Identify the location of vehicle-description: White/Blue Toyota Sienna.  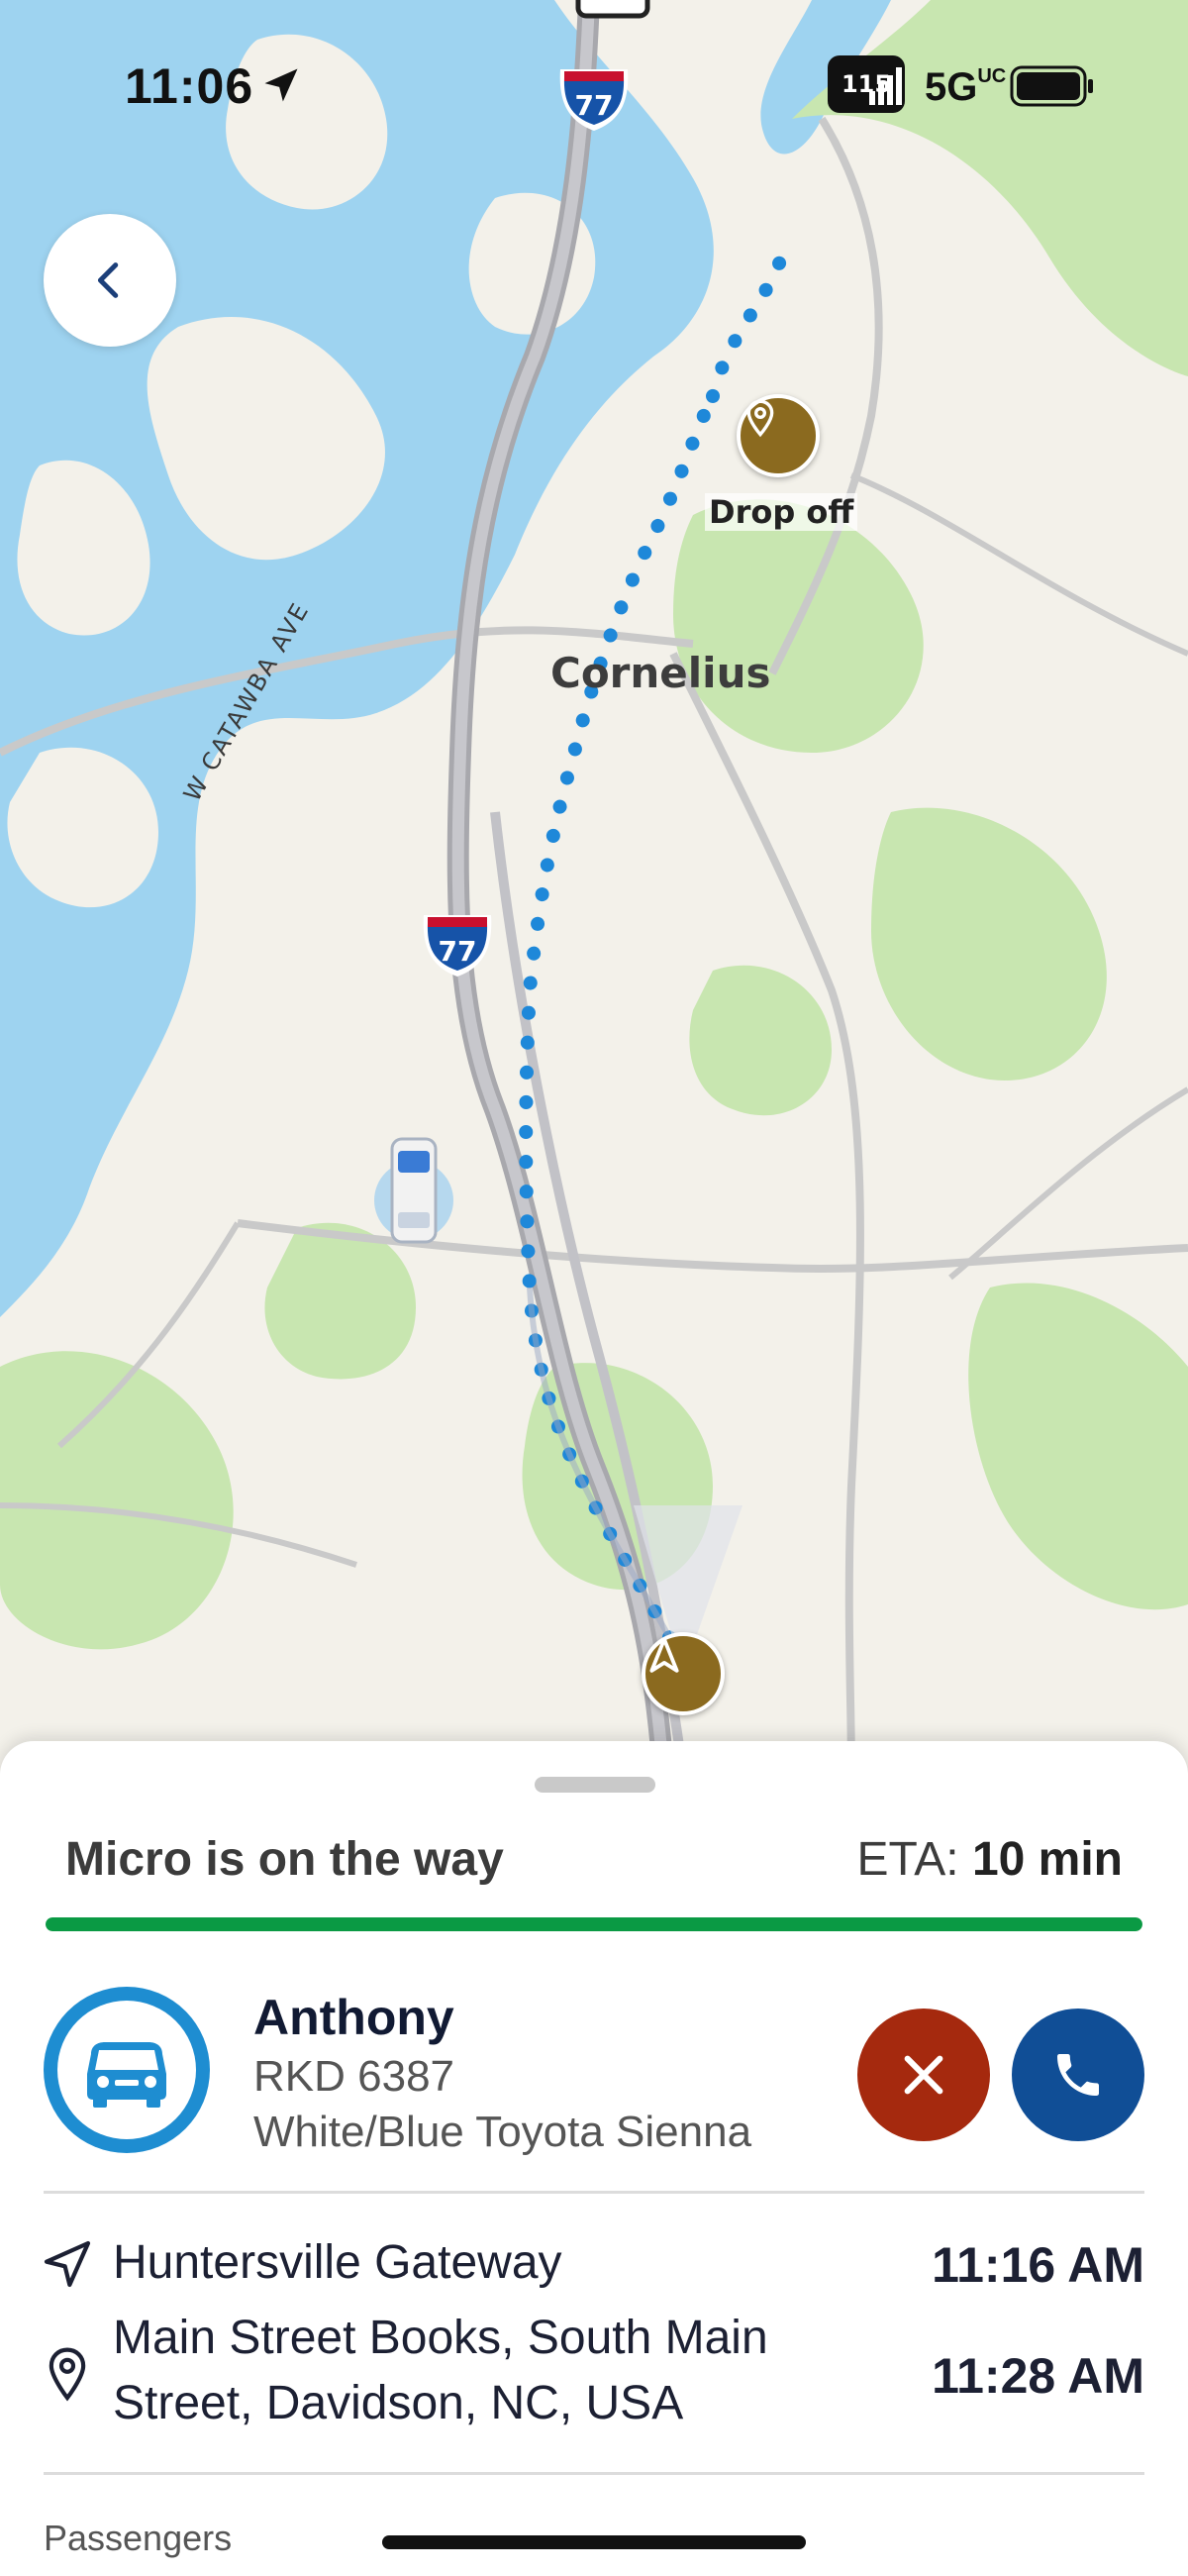
(503, 2132).